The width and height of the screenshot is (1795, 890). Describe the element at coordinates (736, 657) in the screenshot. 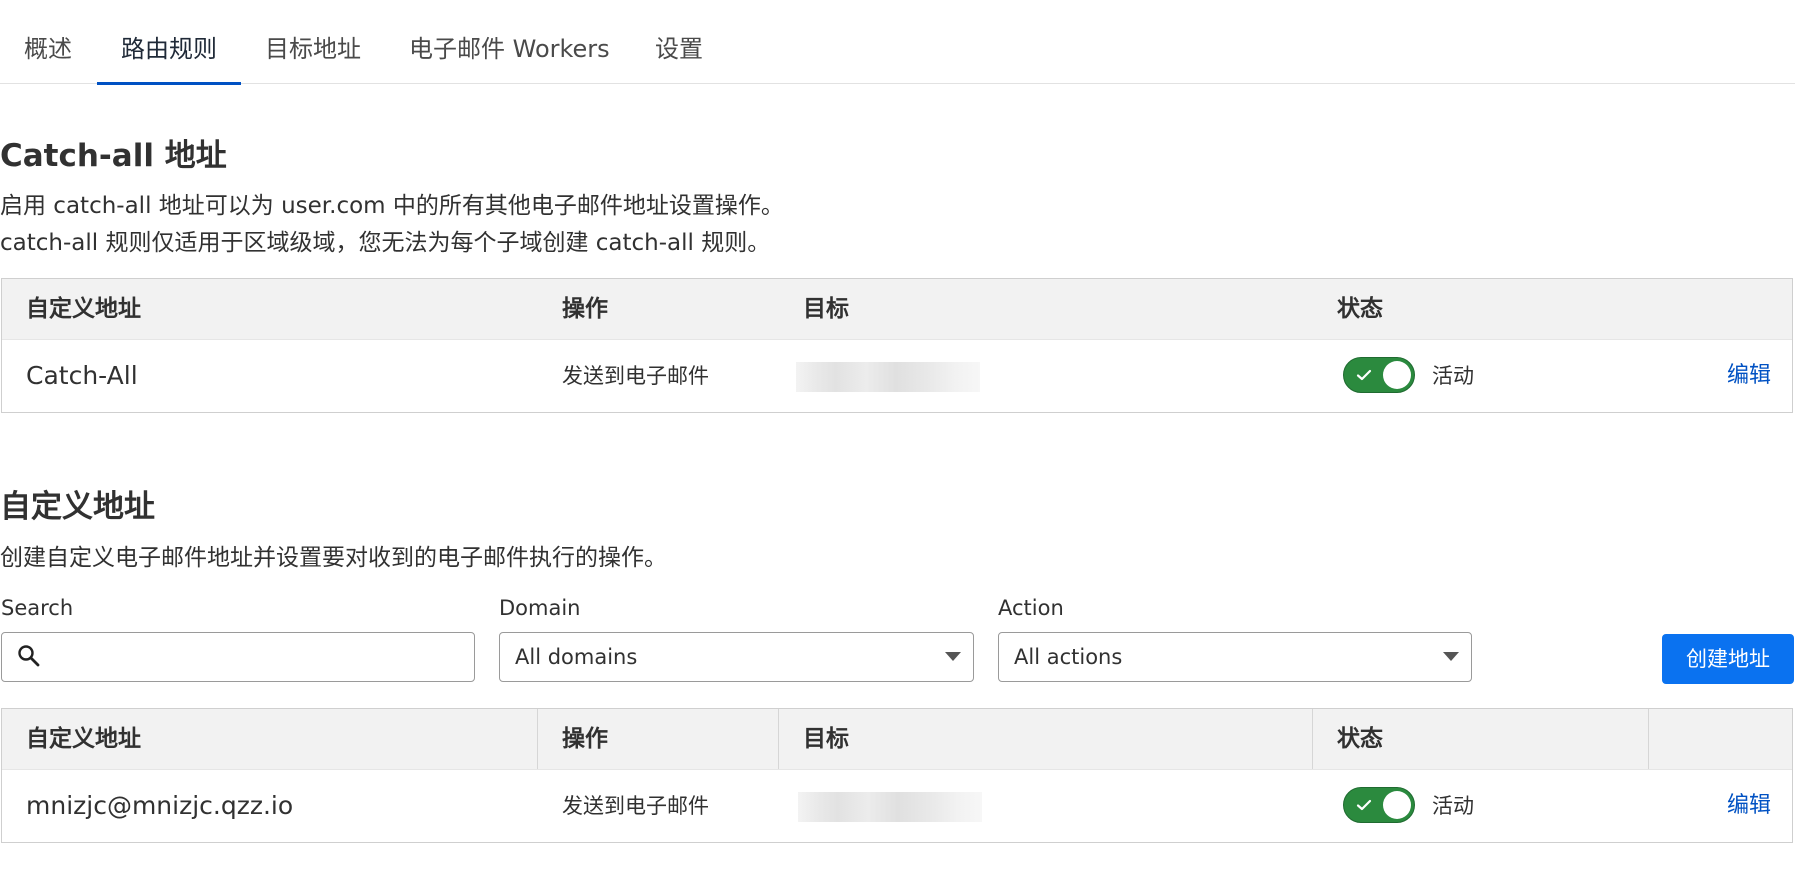

I see `domain-select: All domains` at that location.